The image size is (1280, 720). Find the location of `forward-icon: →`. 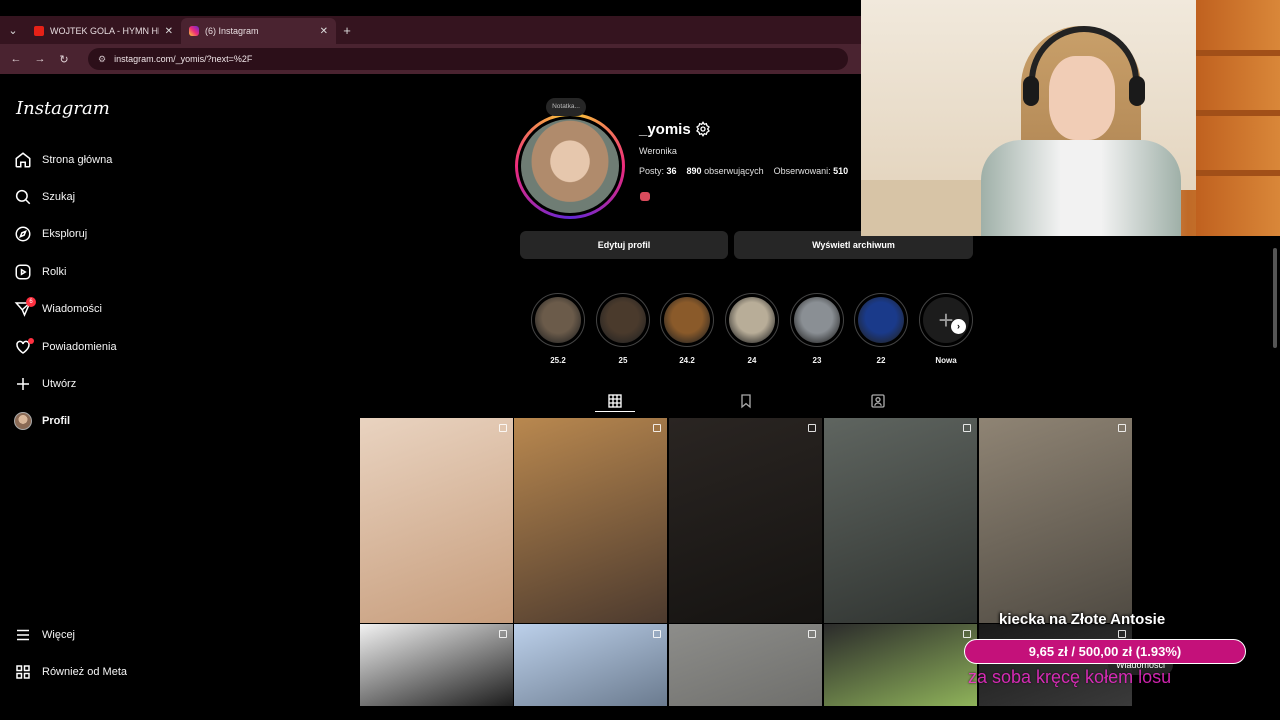

forward-icon: → is located at coordinates (40, 59).